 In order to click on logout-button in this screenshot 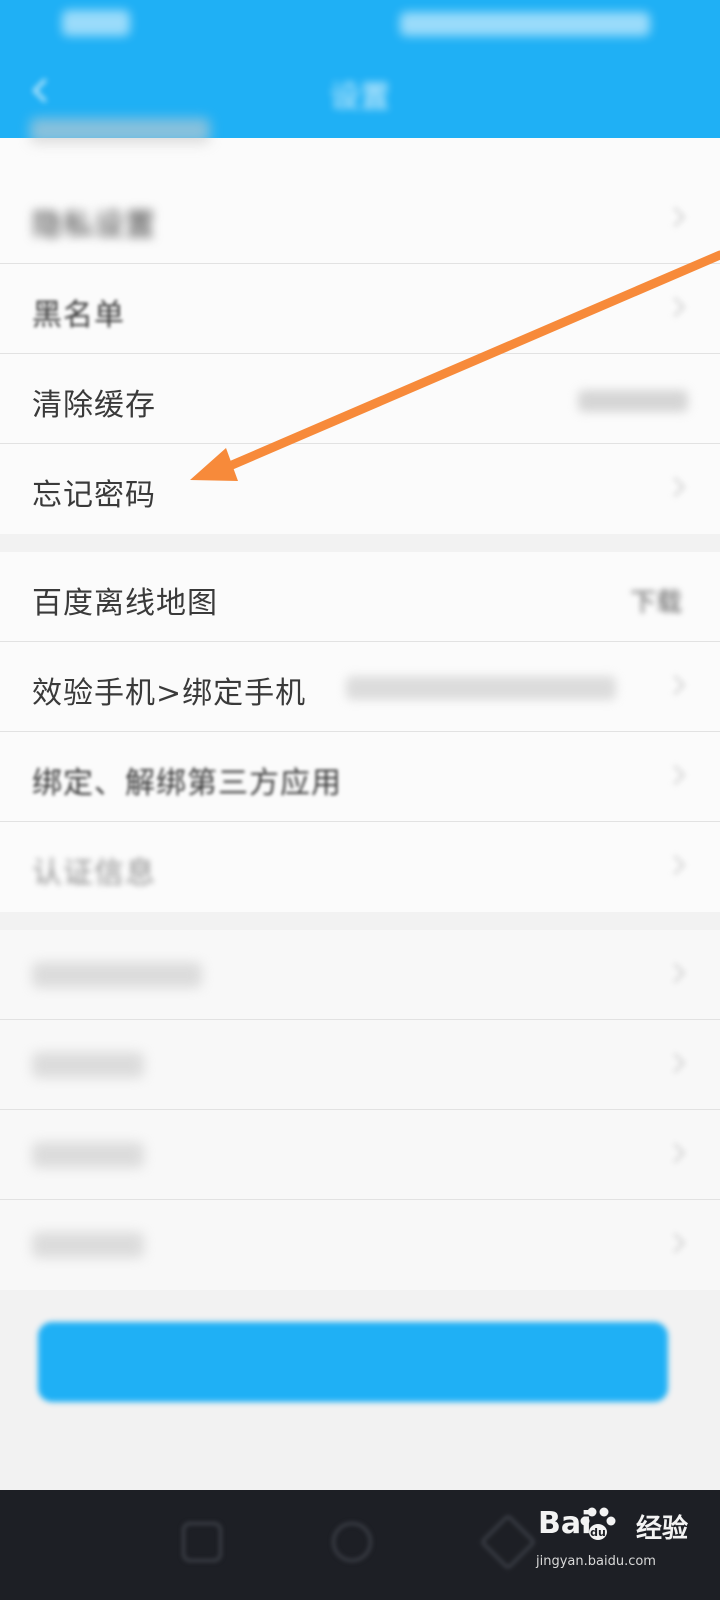, I will do `click(353, 1362)`.